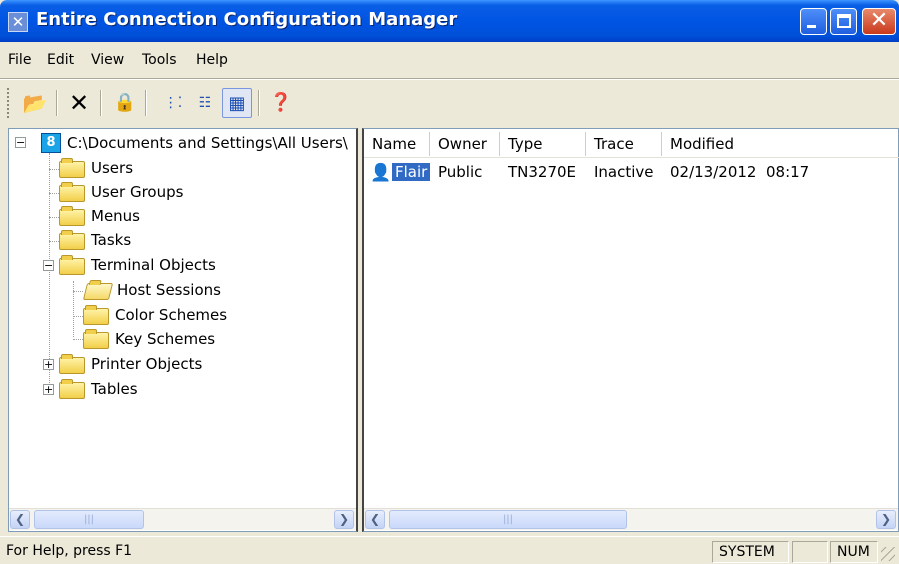 The width and height of the screenshot is (899, 564). Describe the element at coordinates (171, 315) in the screenshot. I see `tree-item-label: Color Schemes` at that location.